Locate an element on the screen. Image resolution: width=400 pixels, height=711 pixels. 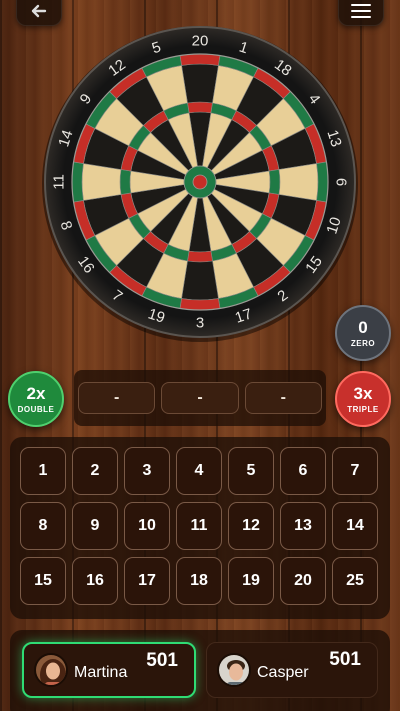
throw-slot-1: - is located at coordinates (117, 398).